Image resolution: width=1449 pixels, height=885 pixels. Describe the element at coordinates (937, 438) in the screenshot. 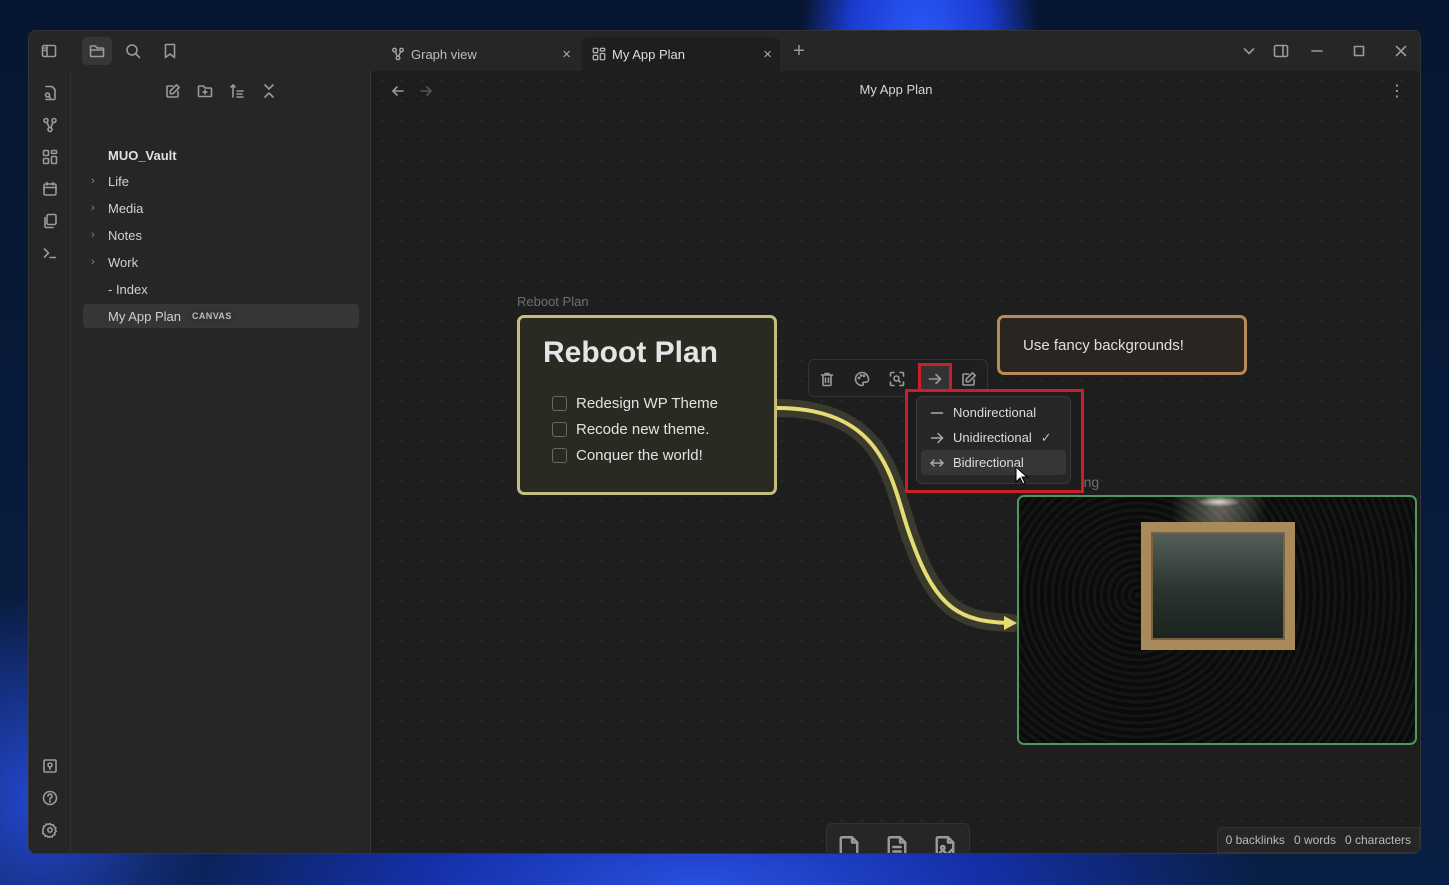

I see `arrow-right-icon` at that location.